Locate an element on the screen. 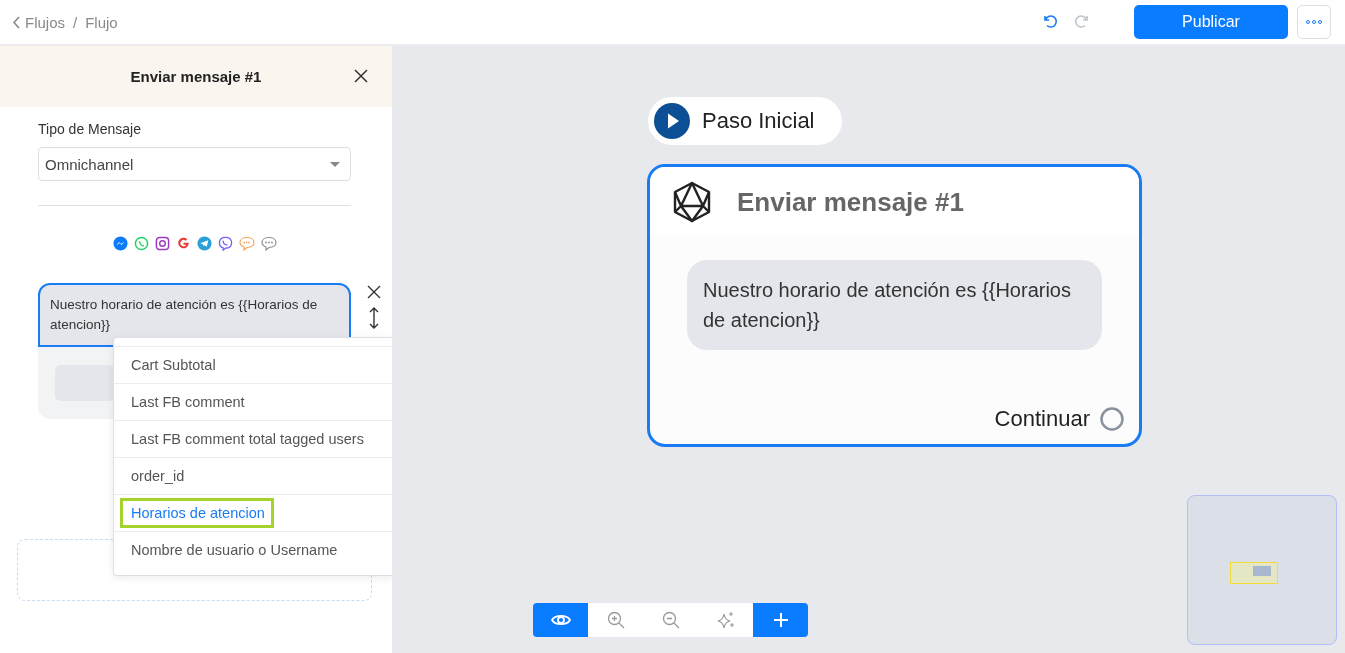 This screenshot has width=1345, height=653. start-node: Paso Inicial is located at coordinates (745, 121).